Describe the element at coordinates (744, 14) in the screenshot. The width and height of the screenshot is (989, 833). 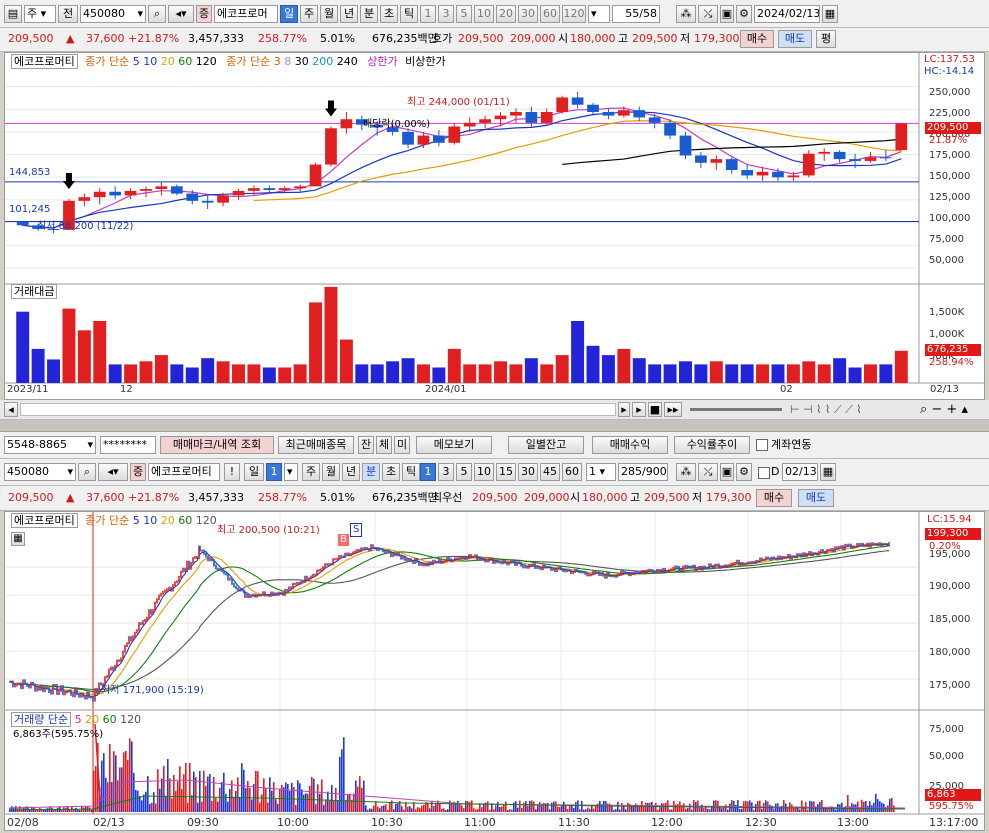
I see `gear-icon: ⚙` at that location.